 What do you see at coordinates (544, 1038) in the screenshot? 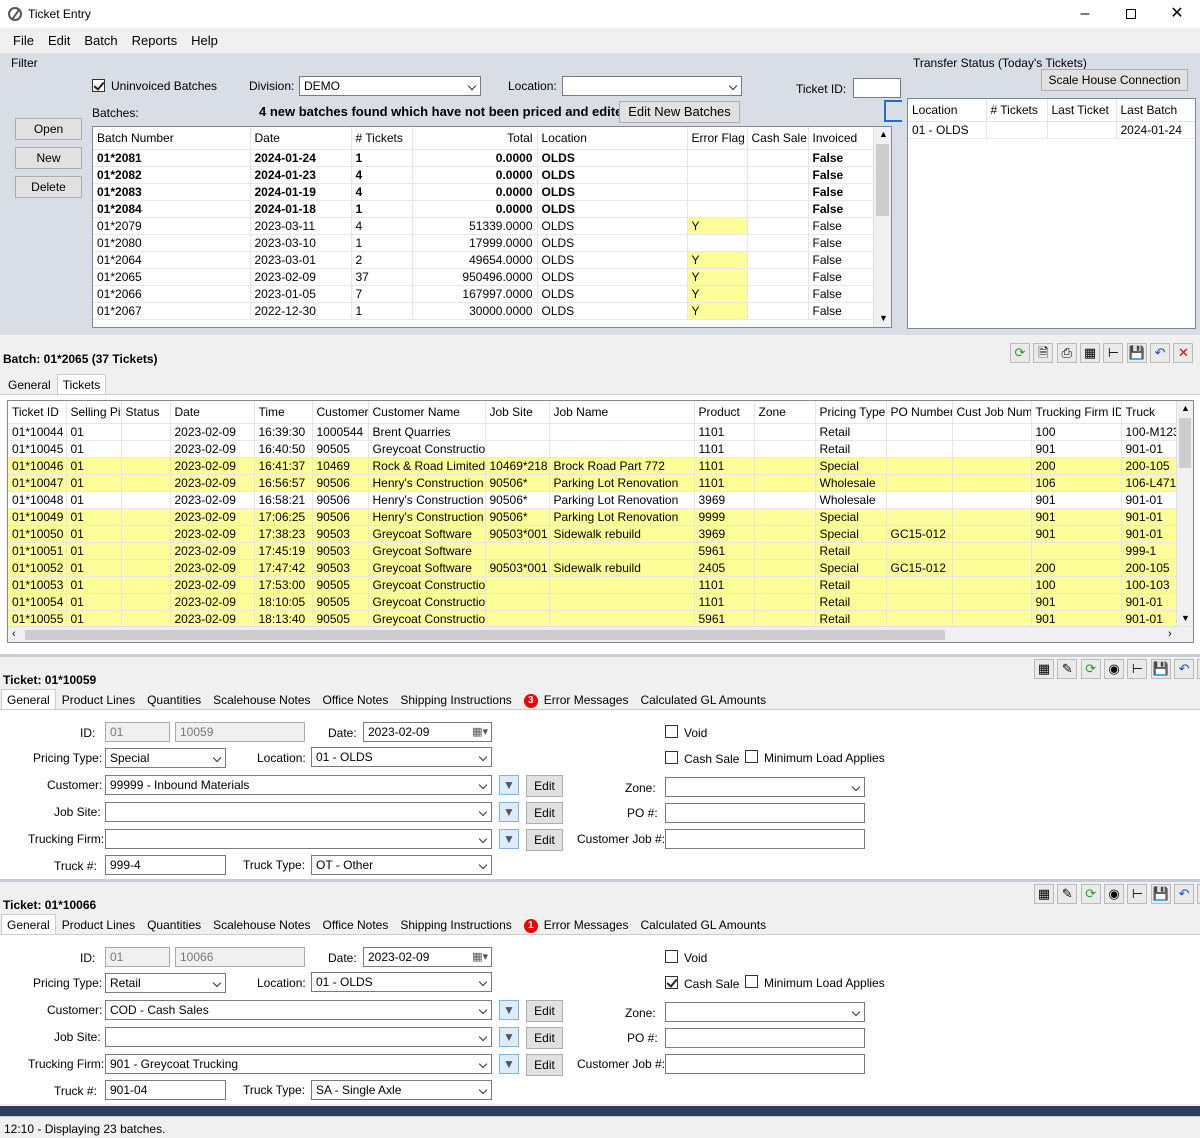
I see `job-site-edit-button: Edit` at bounding box center [544, 1038].